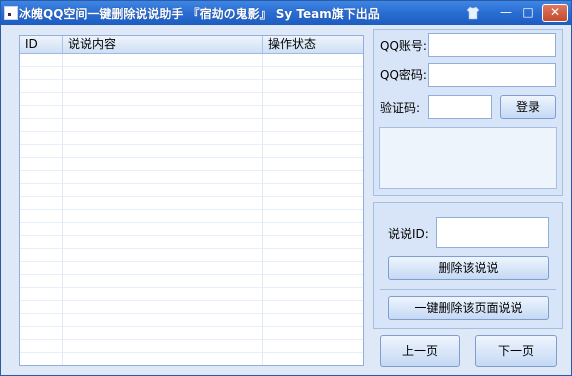 This screenshot has width=572, height=376. Describe the element at coordinates (492, 45) in the screenshot. I see `account-input` at that location.